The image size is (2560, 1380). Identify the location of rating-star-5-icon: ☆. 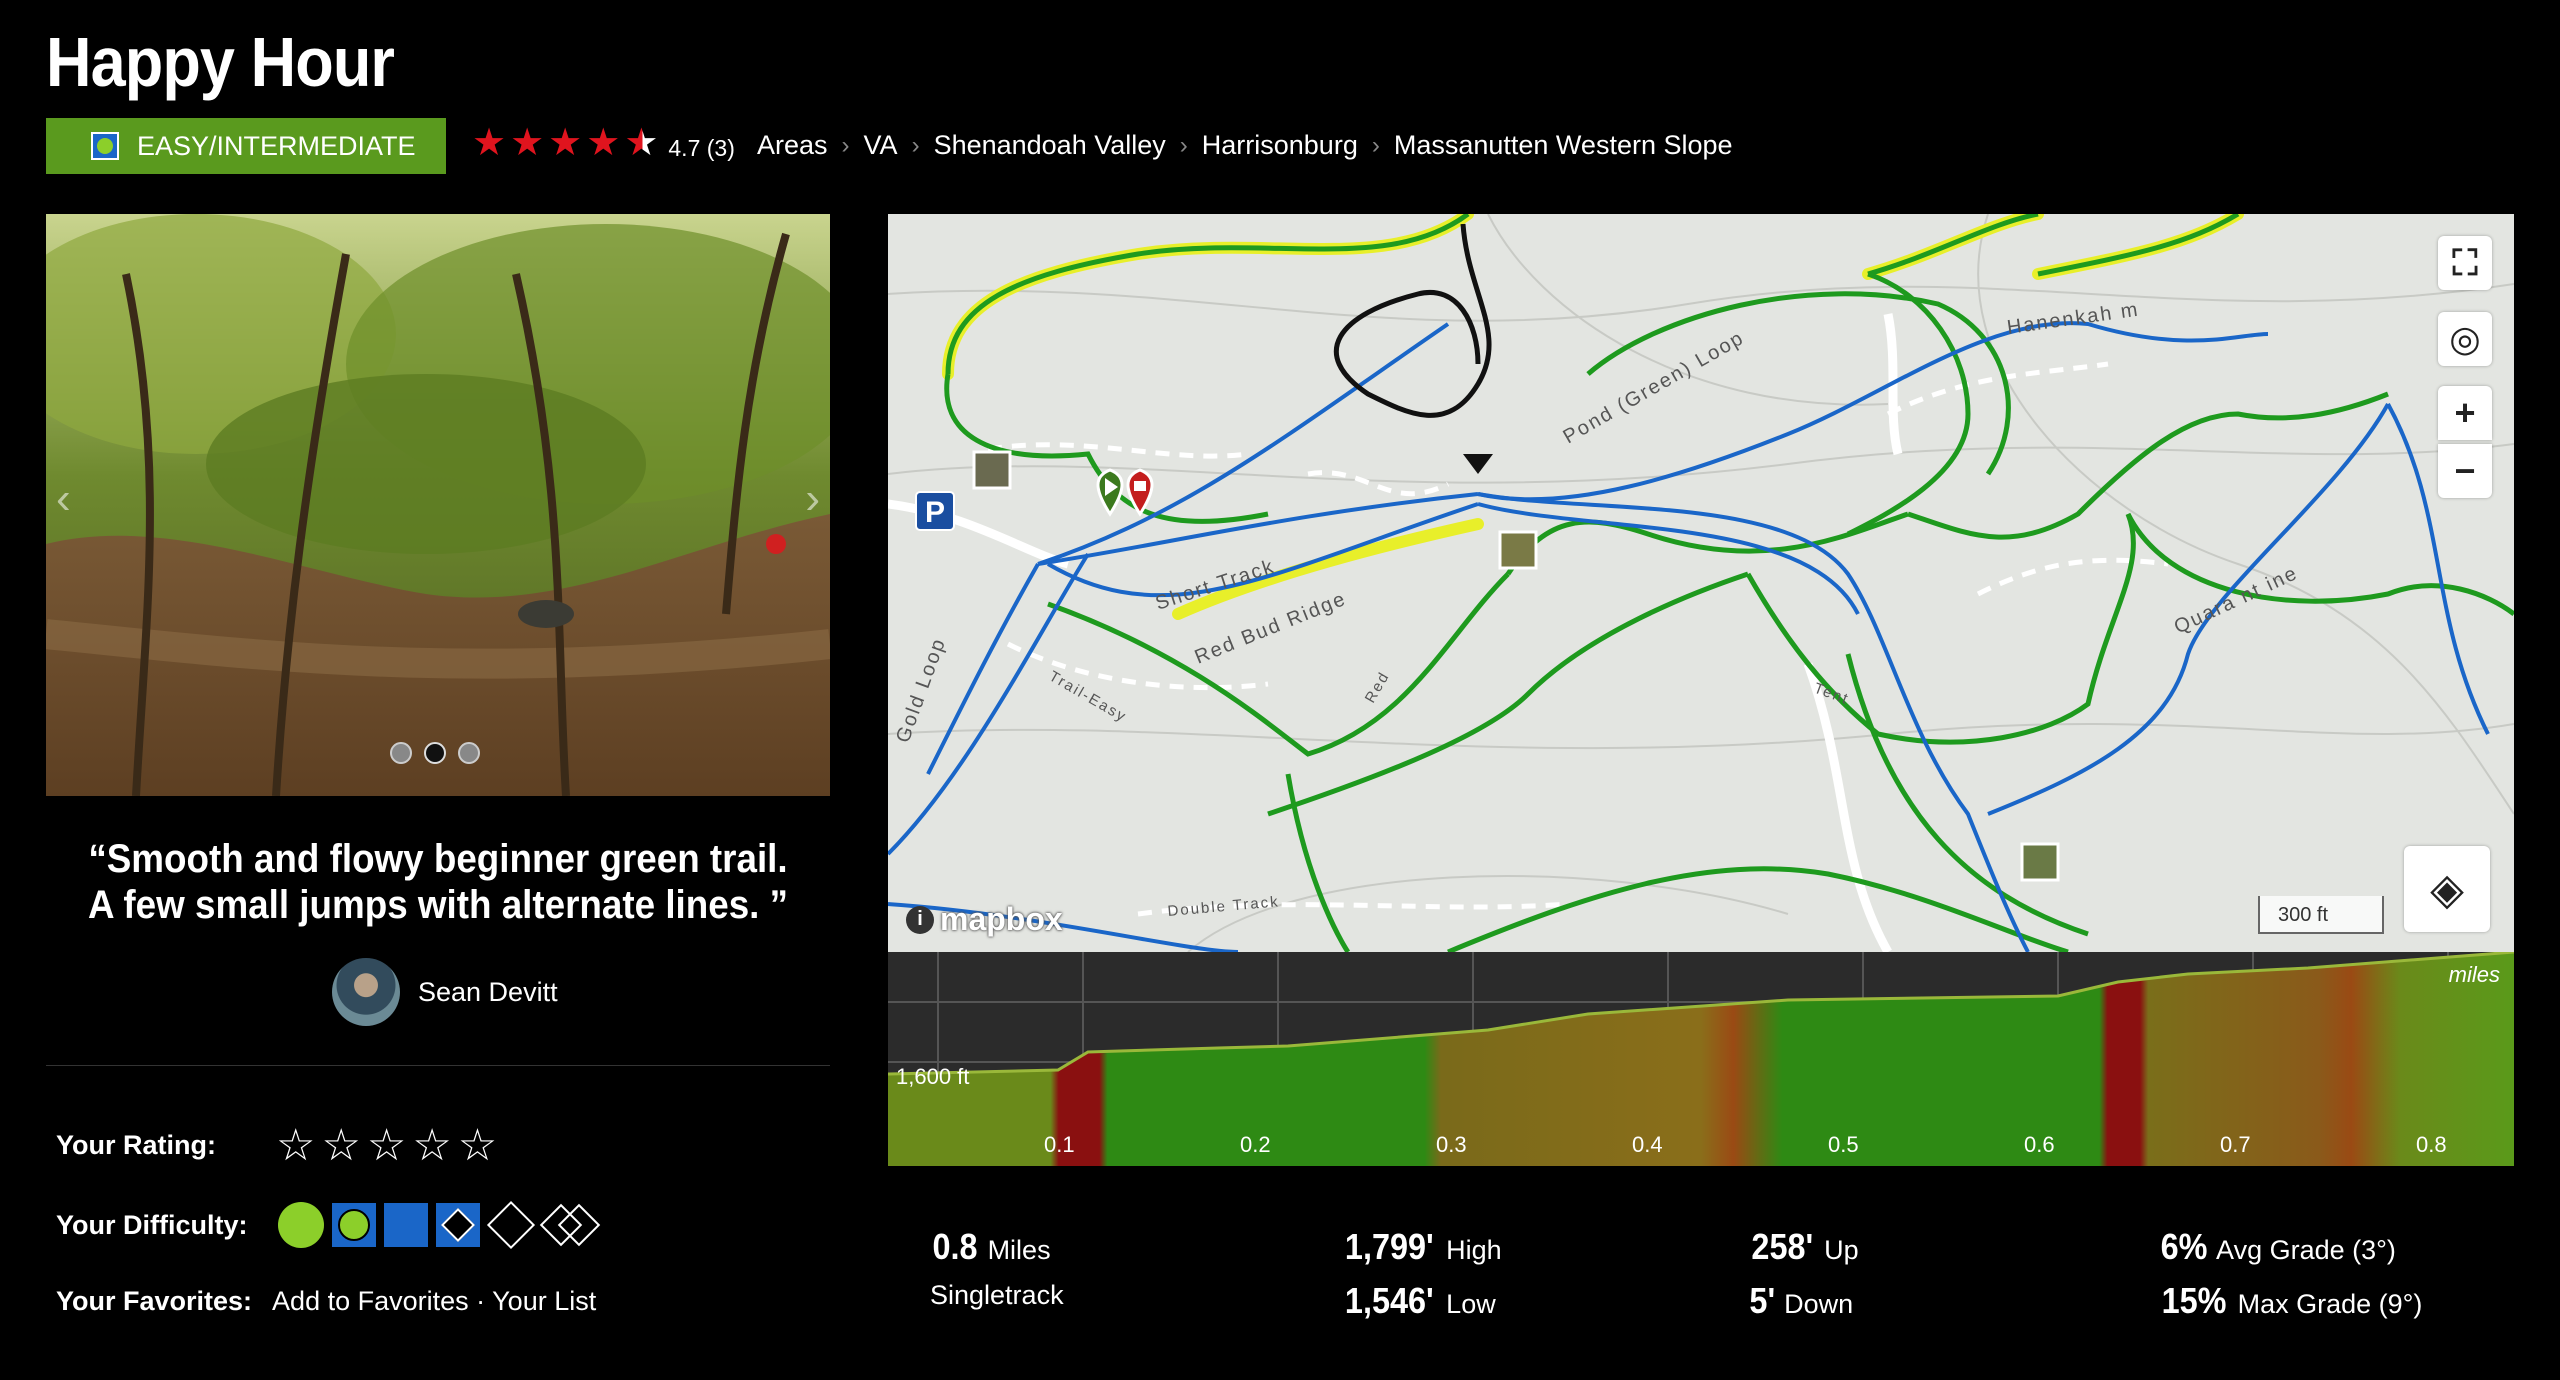
(477, 1145).